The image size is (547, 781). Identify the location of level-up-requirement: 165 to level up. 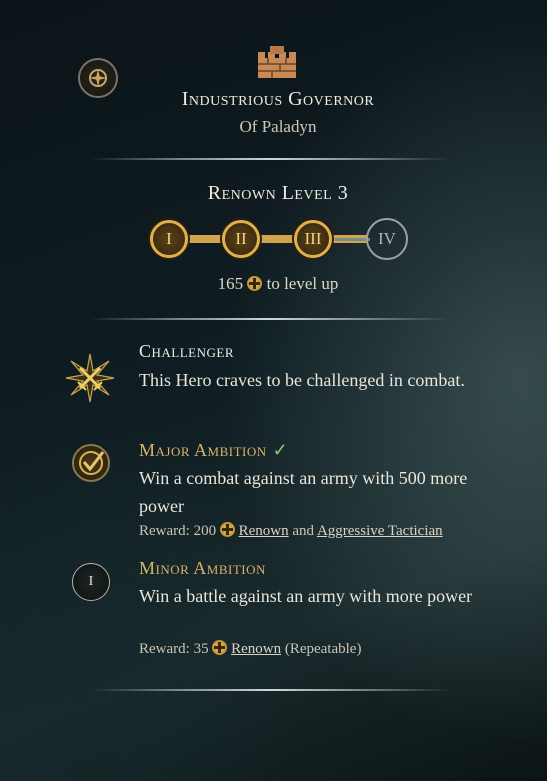
(273, 284).